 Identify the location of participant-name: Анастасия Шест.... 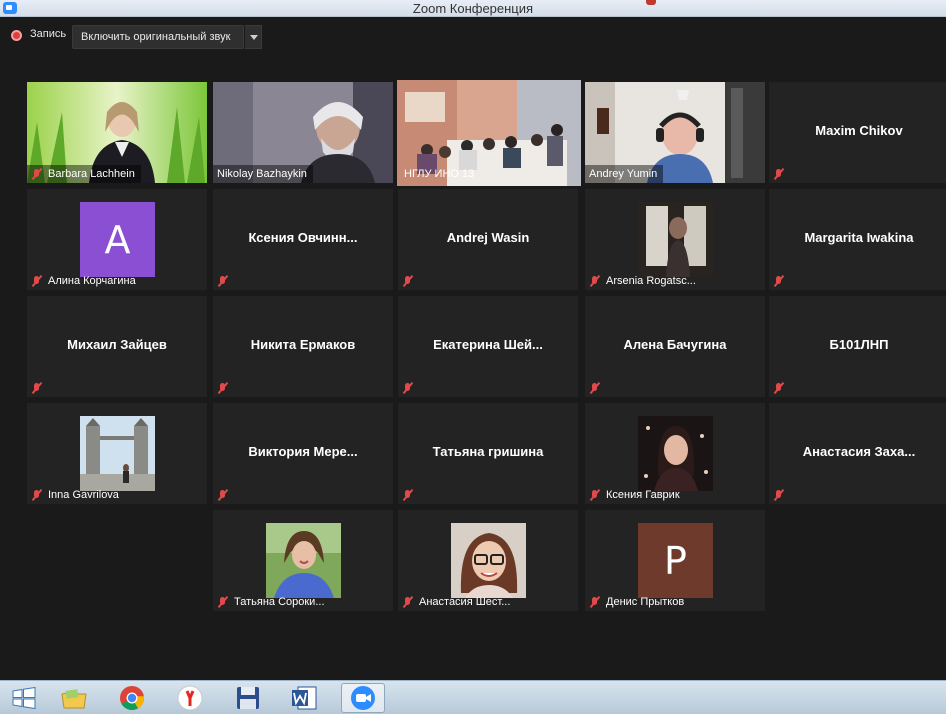
(465, 602).